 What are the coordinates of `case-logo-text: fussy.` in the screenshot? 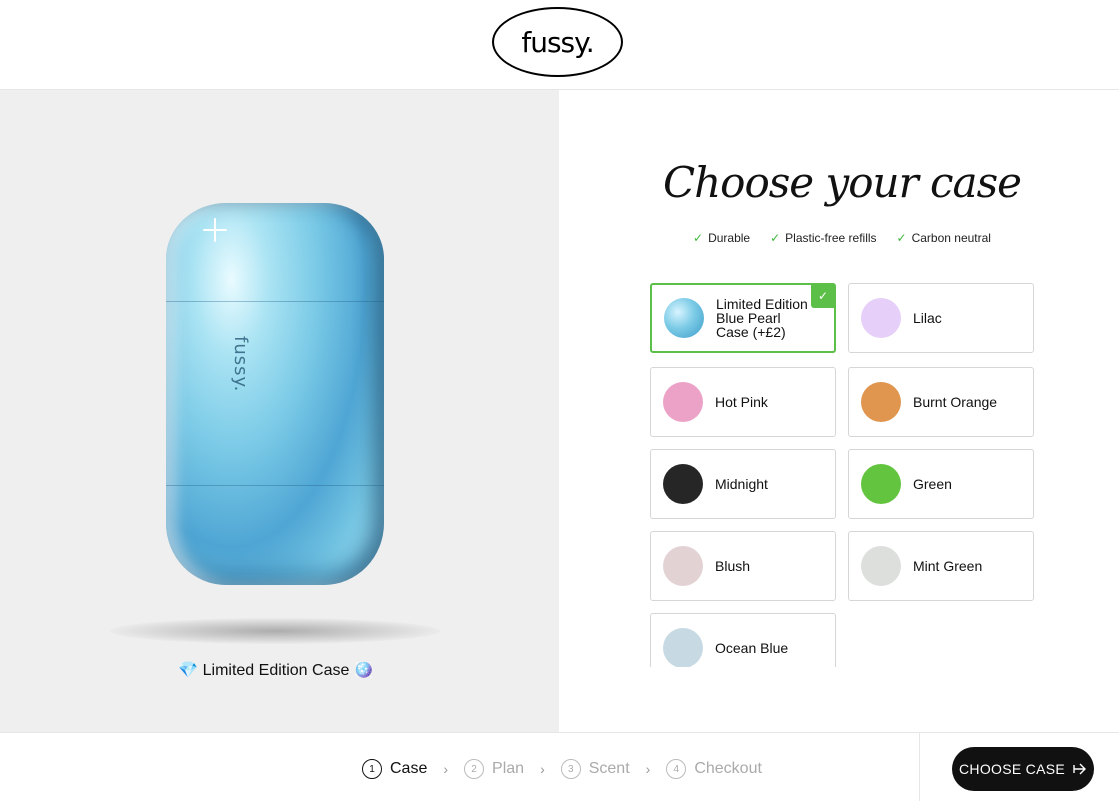 It's located at (240, 364).